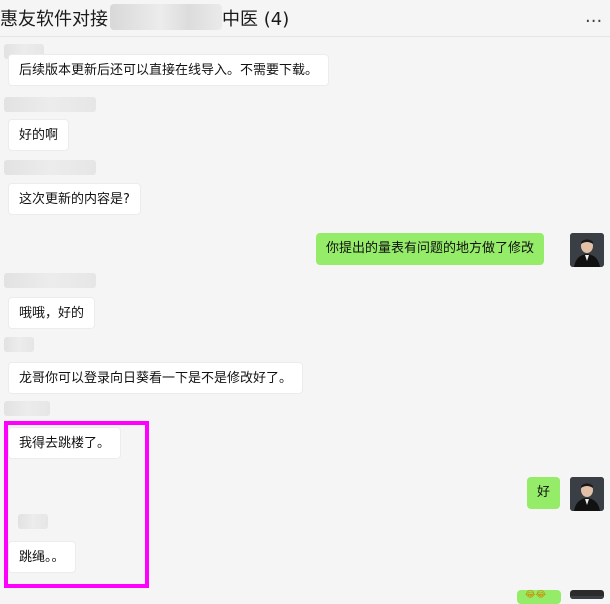 This screenshot has width=610, height=604. What do you see at coordinates (52, 313) in the screenshot?
I see `message-bubble: 哦哦，好的` at bounding box center [52, 313].